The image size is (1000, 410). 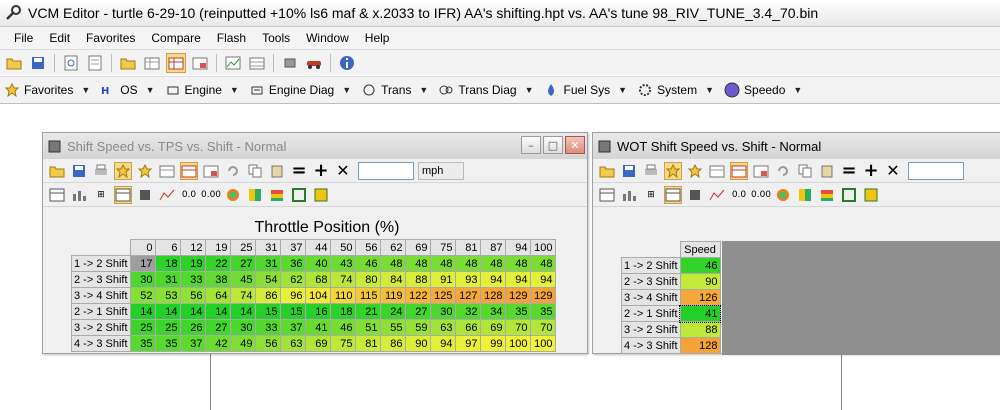 What do you see at coordinates (417, 343) in the screenshot?
I see `table-cell: 90` at bounding box center [417, 343].